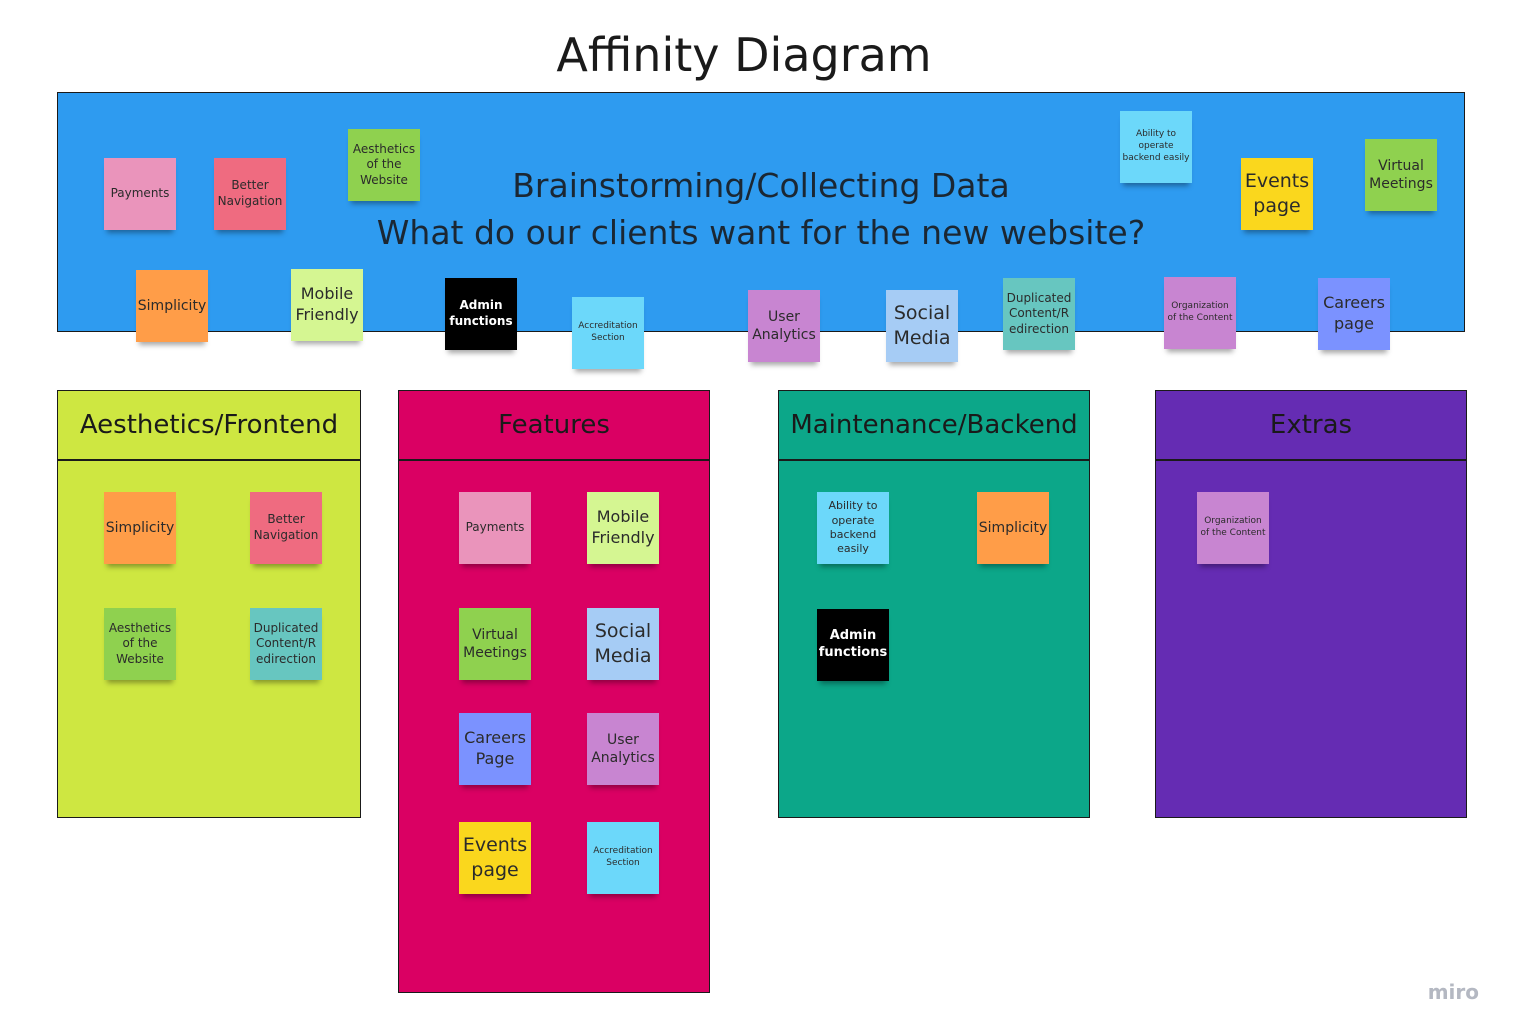 This screenshot has width=1513, height=1032. Describe the element at coordinates (554, 691) in the screenshot. I see `frame-features: Features` at that location.